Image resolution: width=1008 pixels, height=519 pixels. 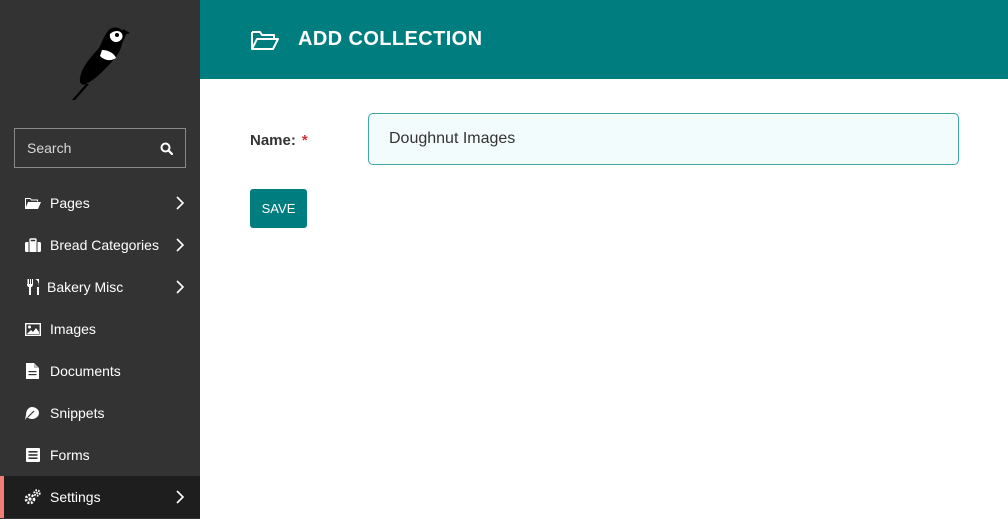 What do you see at coordinates (32, 329) in the screenshot?
I see `image-icon` at bounding box center [32, 329].